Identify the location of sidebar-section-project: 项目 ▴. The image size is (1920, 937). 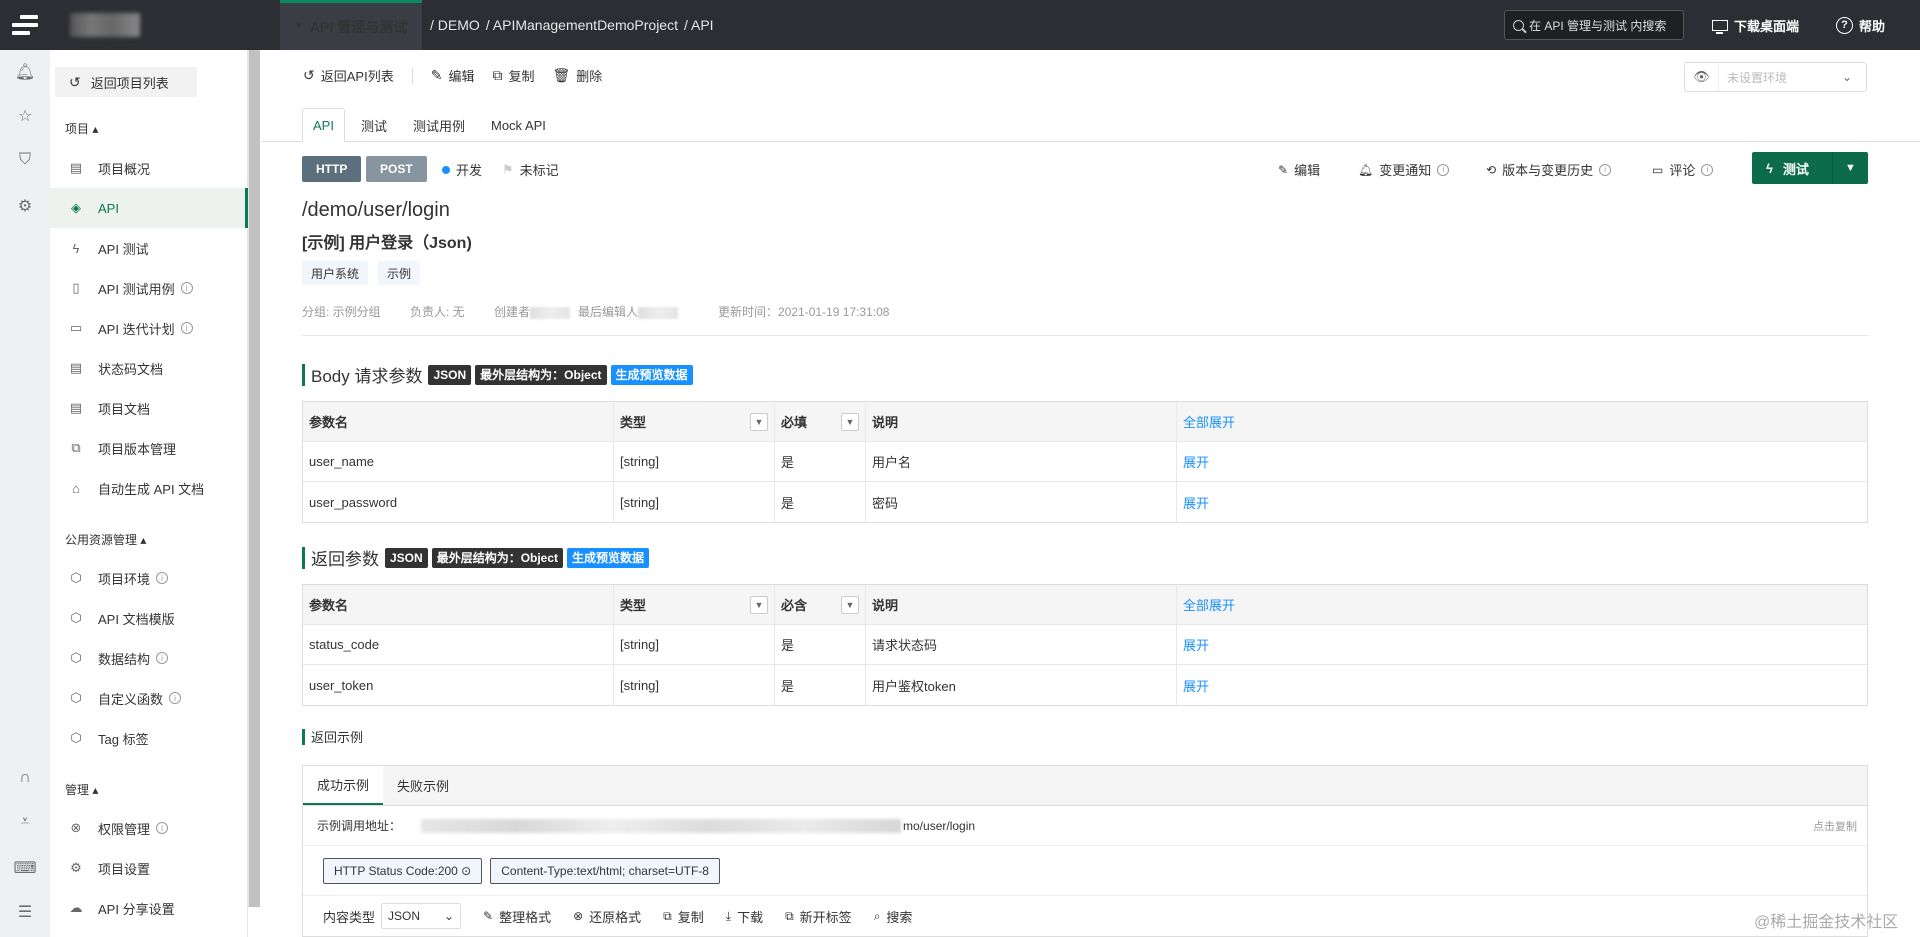
(81, 128).